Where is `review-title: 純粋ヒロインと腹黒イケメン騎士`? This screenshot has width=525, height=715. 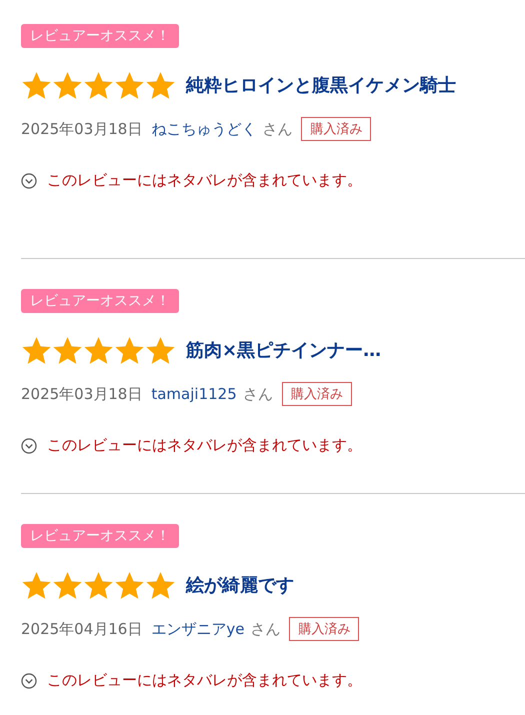
review-title: 純粋ヒロインと腹黒イケメン騎士 is located at coordinates (321, 85).